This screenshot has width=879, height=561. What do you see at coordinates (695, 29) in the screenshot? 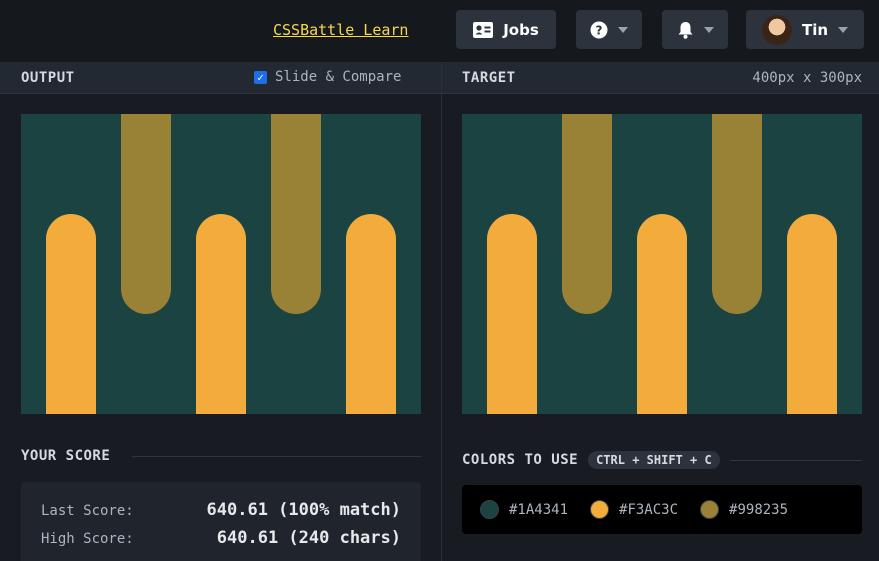
I see `notifications-button` at bounding box center [695, 29].